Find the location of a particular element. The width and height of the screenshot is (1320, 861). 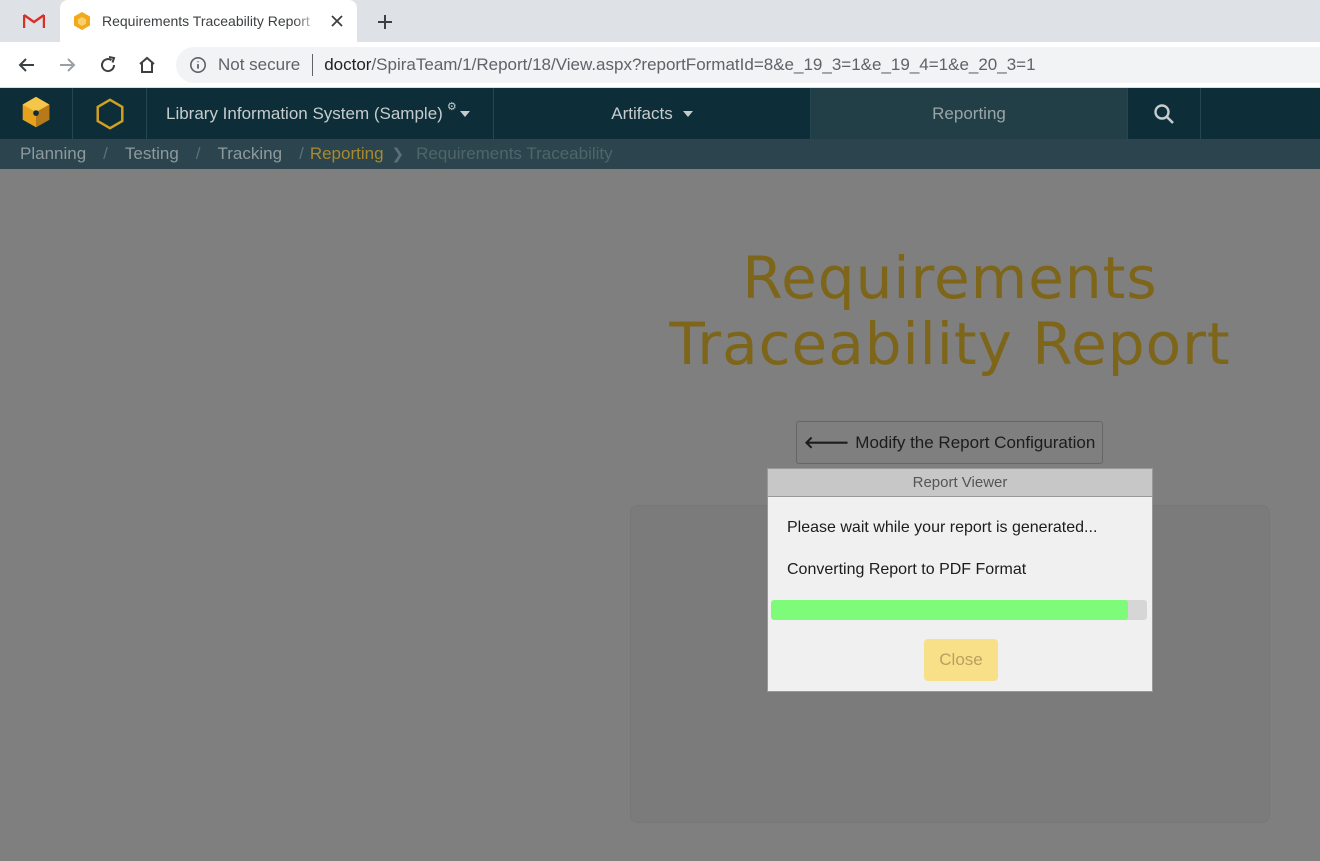

page-title-line2: Traceability Report is located at coordinates (950, 344).